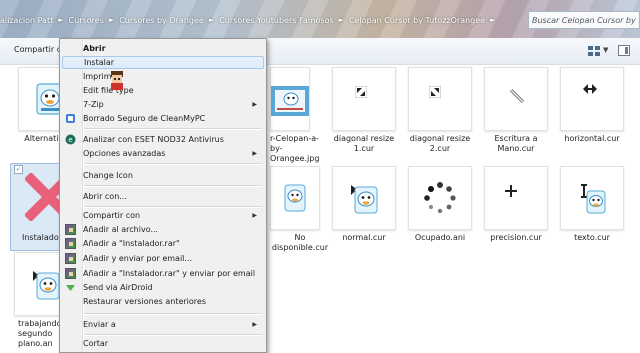  What do you see at coordinates (364, 143) in the screenshot?
I see `file-name: diagonal resize 1.cur` at bounding box center [364, 143].